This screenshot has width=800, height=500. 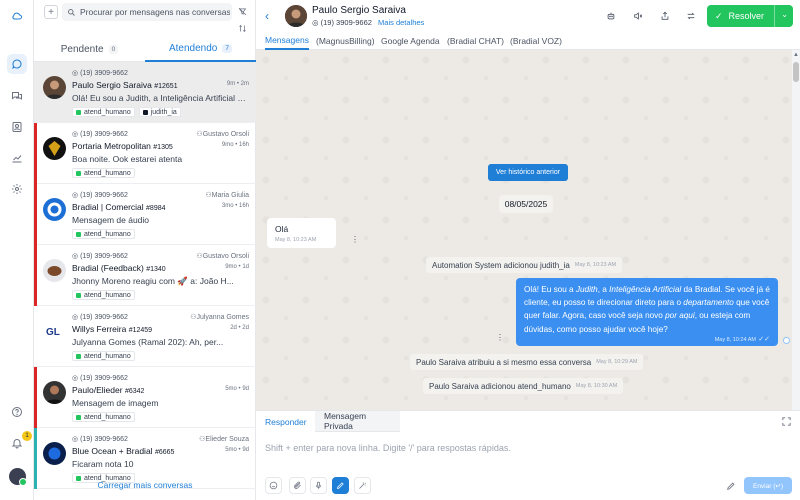 What do you see at coordinates (796, 230) in the screenshot?
I see `chat-scrollbar: ▲` at bounding box center [796, 230].